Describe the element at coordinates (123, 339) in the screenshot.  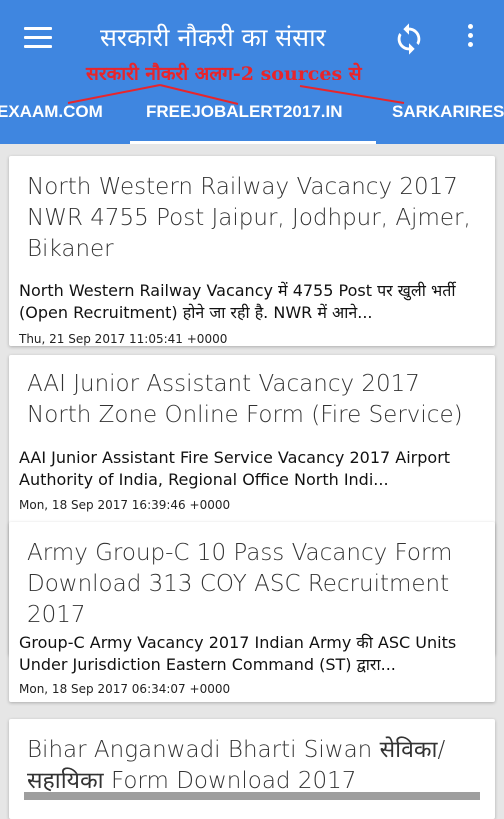
I see `article-date: Thu, 21 Sep 2017 11:05:41 +0000` at that location.